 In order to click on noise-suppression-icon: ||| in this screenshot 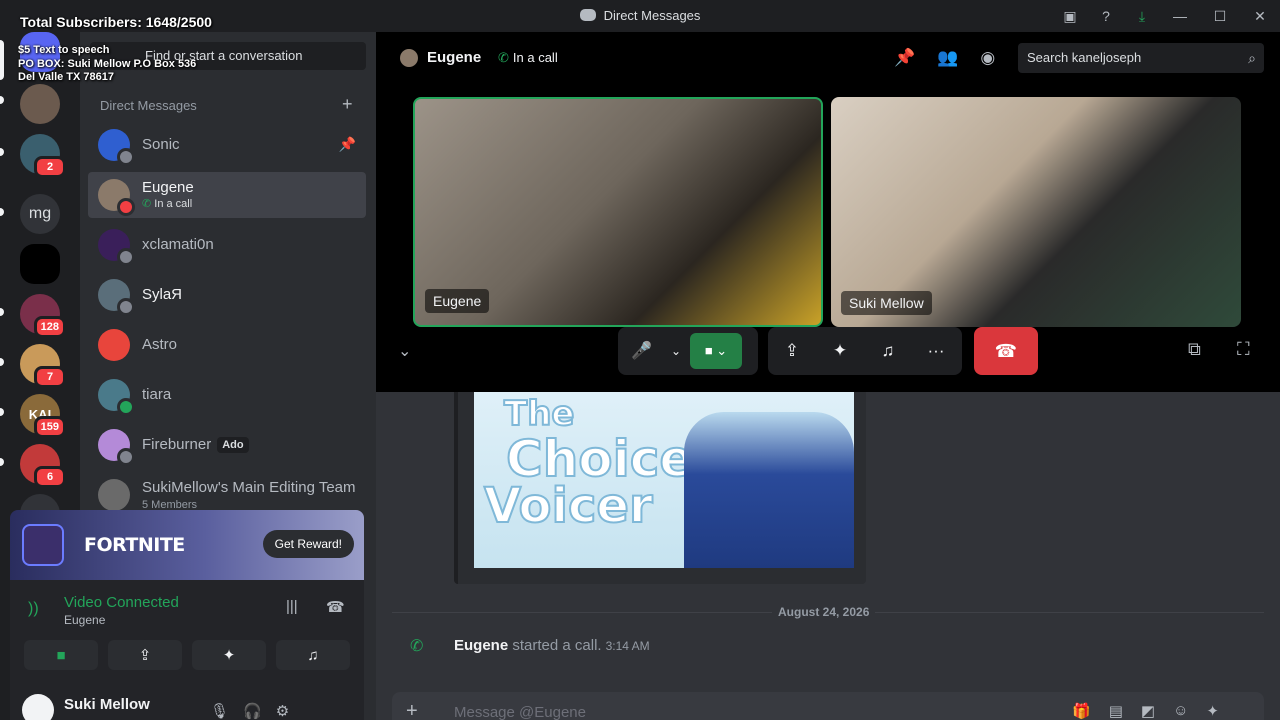, I will do `click(292, 606)`.